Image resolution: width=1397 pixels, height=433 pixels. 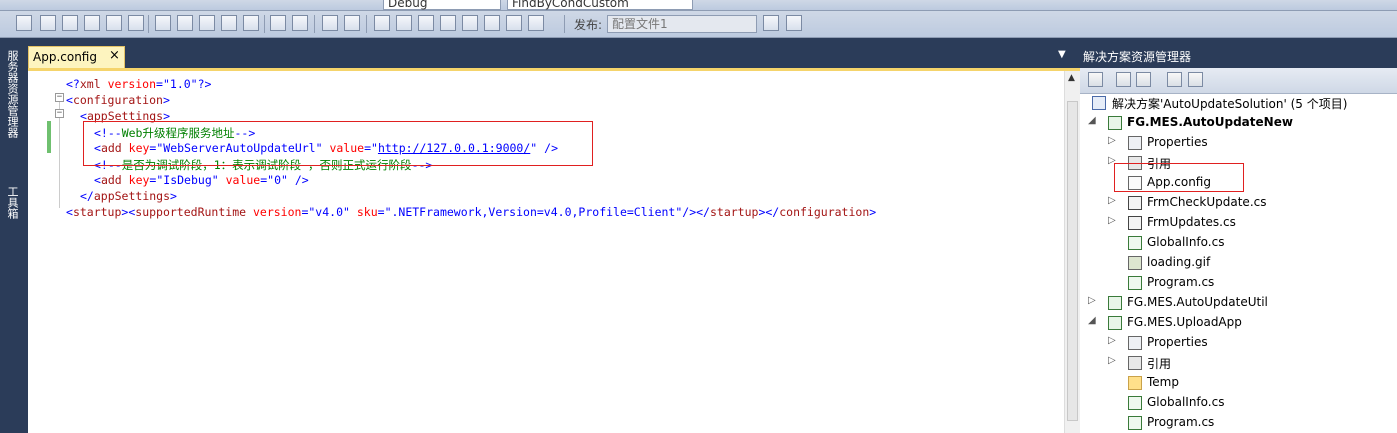 I want to click on toolbox-tab: 工具箱, so click(x=11, y=202).